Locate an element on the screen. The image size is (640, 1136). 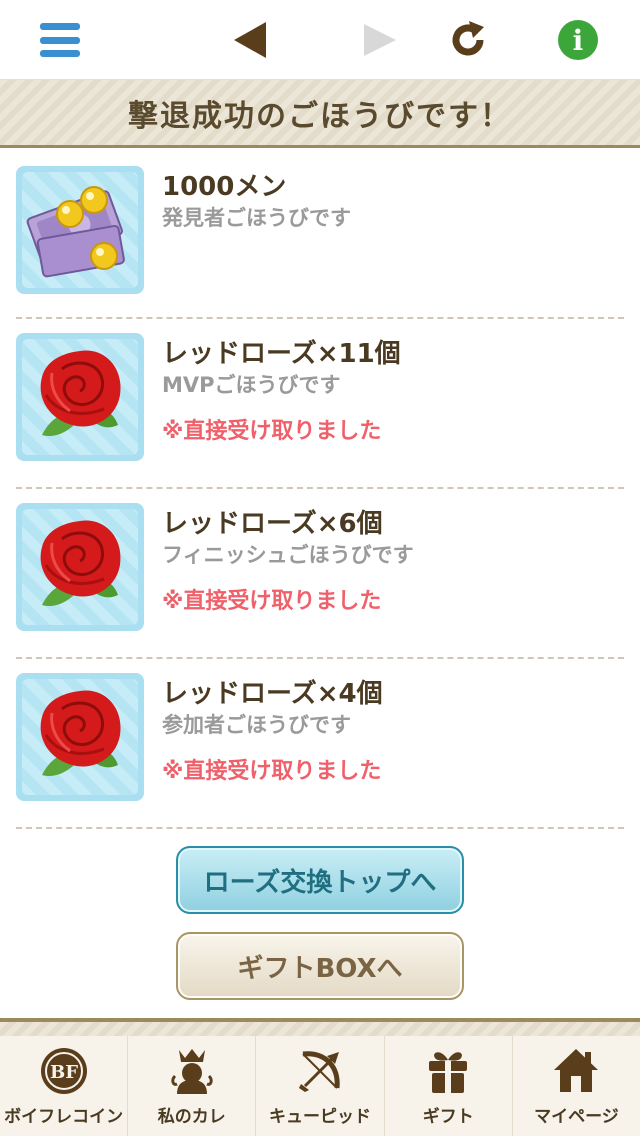
forward-button is located at coordinates (380, 40).